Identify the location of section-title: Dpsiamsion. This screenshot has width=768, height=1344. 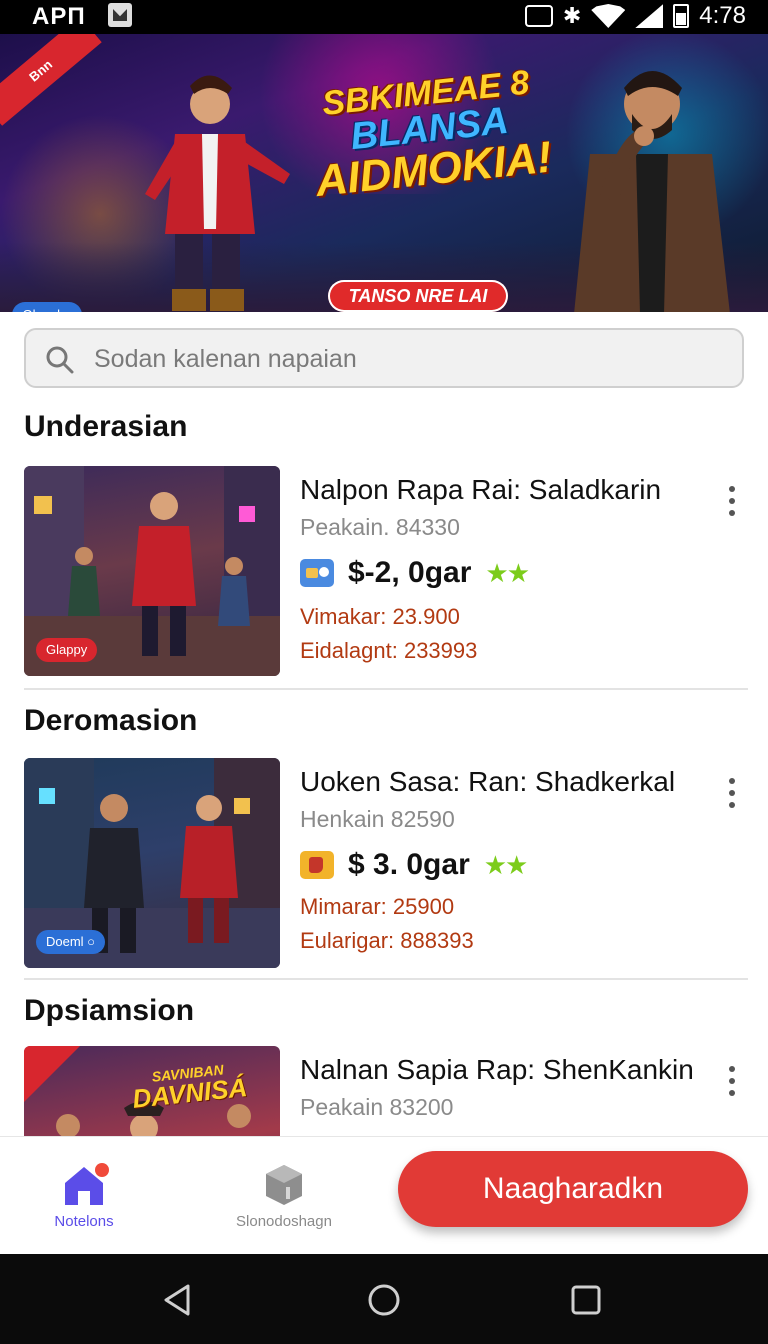
(109, 1010).